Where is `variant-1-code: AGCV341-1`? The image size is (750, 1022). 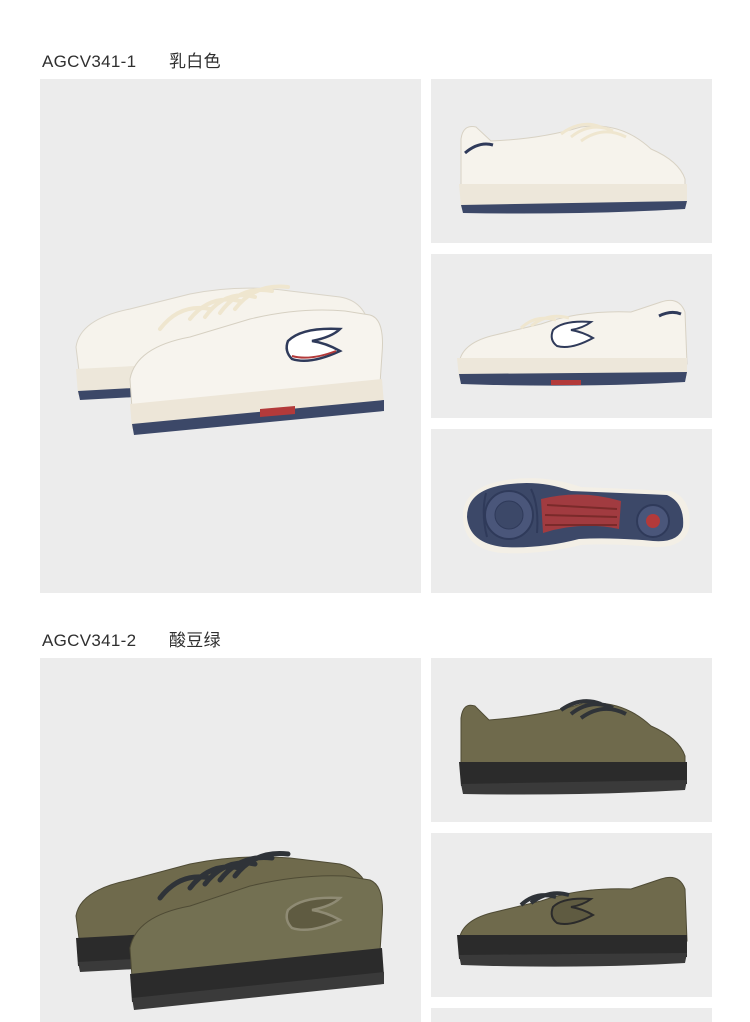 variant-1-code: AGCV341-1 is located at coordinates (89, 61).